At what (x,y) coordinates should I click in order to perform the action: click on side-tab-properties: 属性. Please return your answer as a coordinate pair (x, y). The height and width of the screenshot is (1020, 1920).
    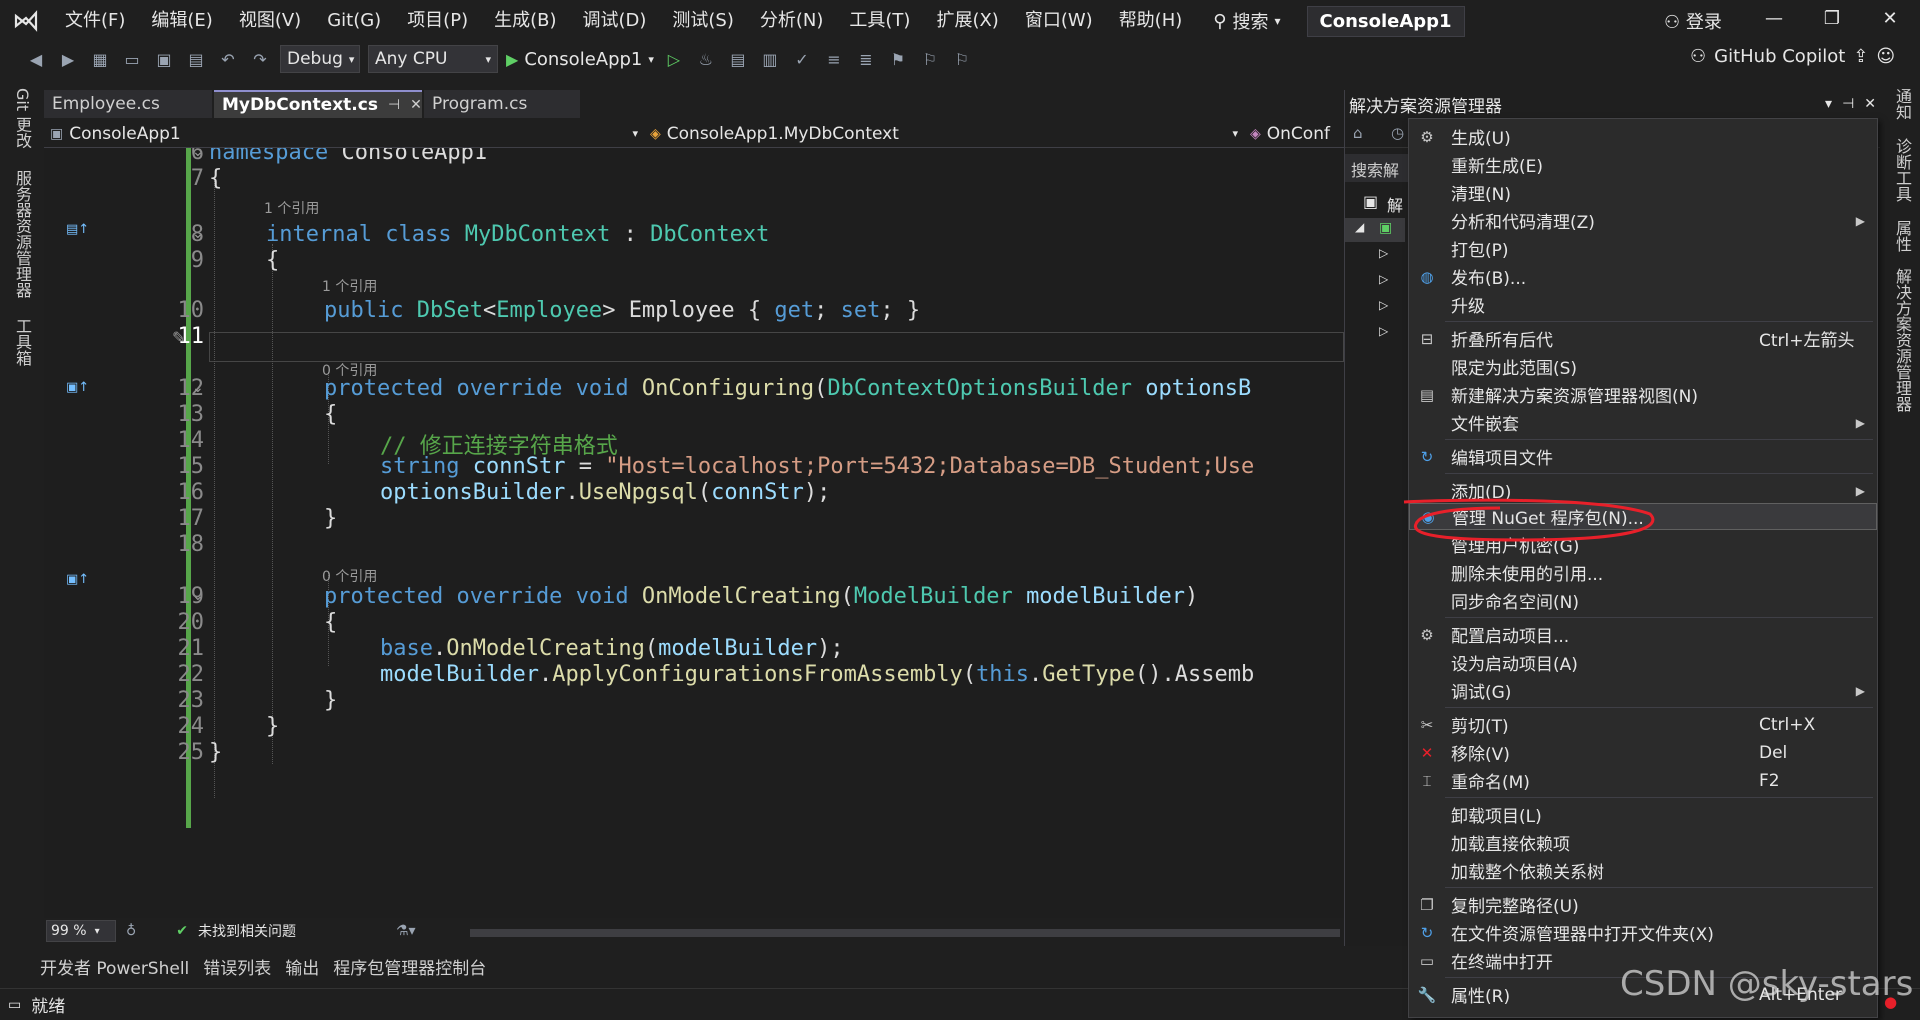
    Looking at the image, I should click on (1902, 236).